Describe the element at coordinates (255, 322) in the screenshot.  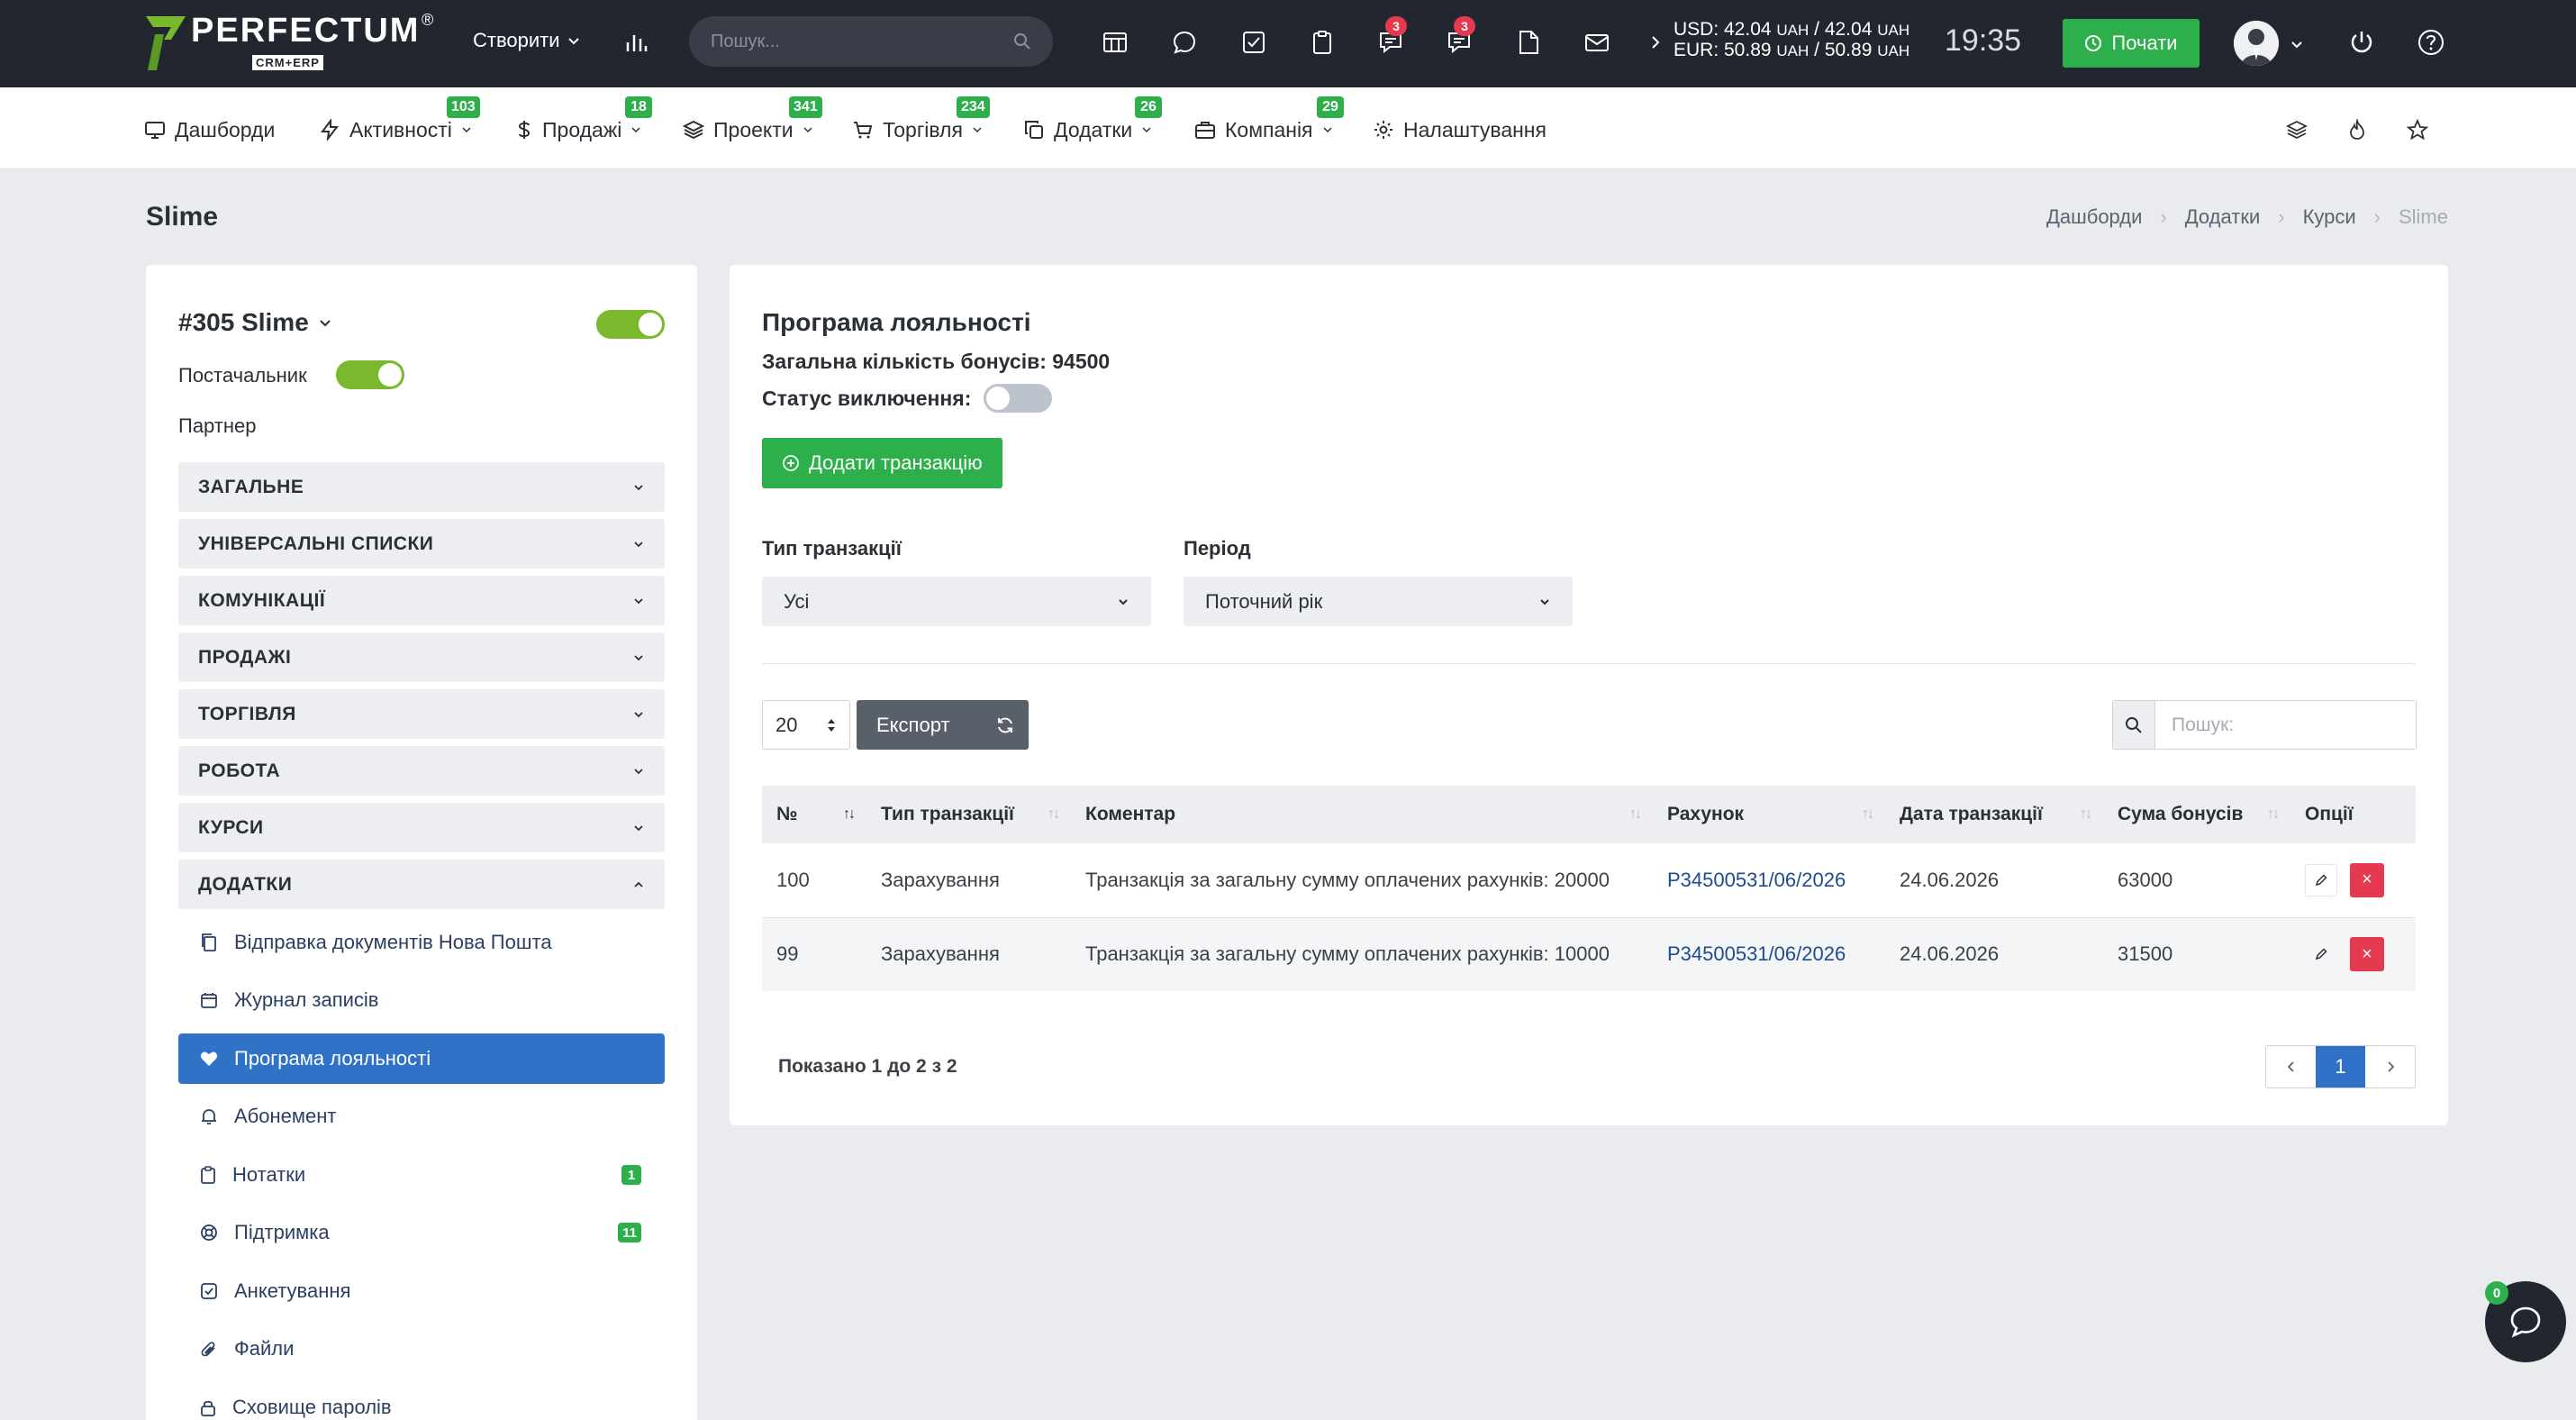
I see `client-name-dropdown: #305 Slime` at that location.